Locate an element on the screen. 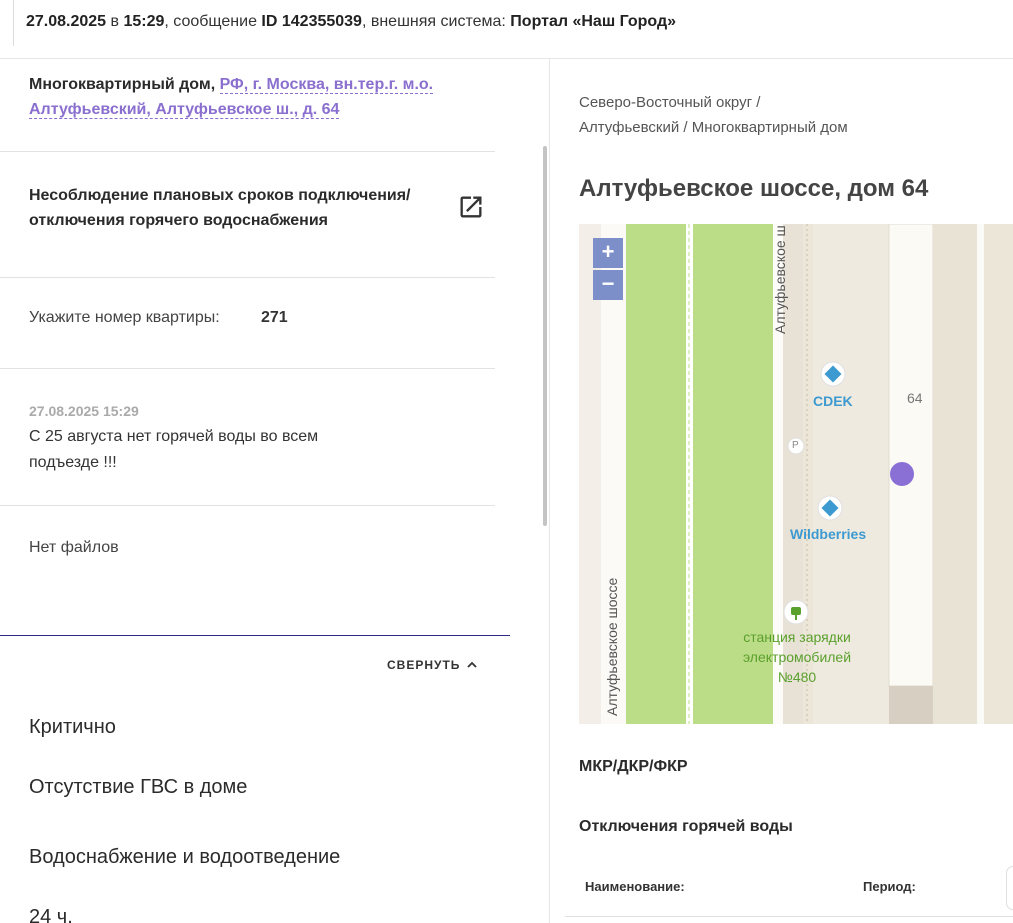 The height and width of the screenshot is (923, 1013). wildberries-label: Wildberries is located at coordinates (828, 534).